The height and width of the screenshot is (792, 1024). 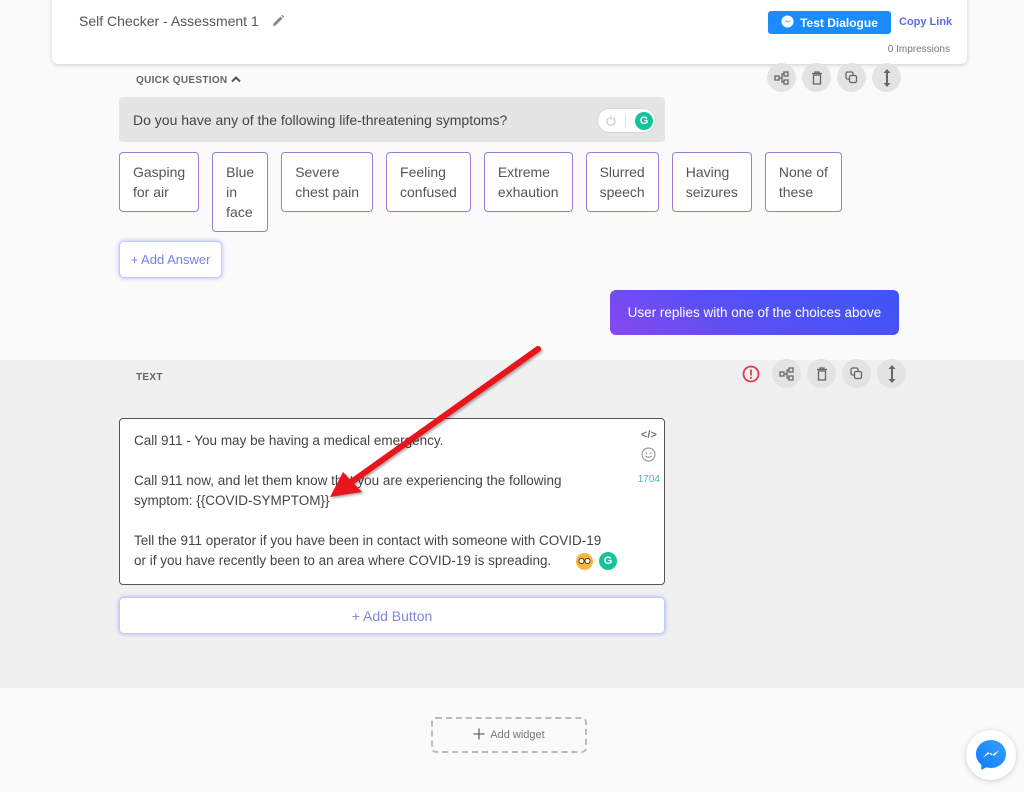 What do you see at coordinates (925, 22) in the screenshot?
I see `copy-link: Copy Link` at bounding box center [925, 22].